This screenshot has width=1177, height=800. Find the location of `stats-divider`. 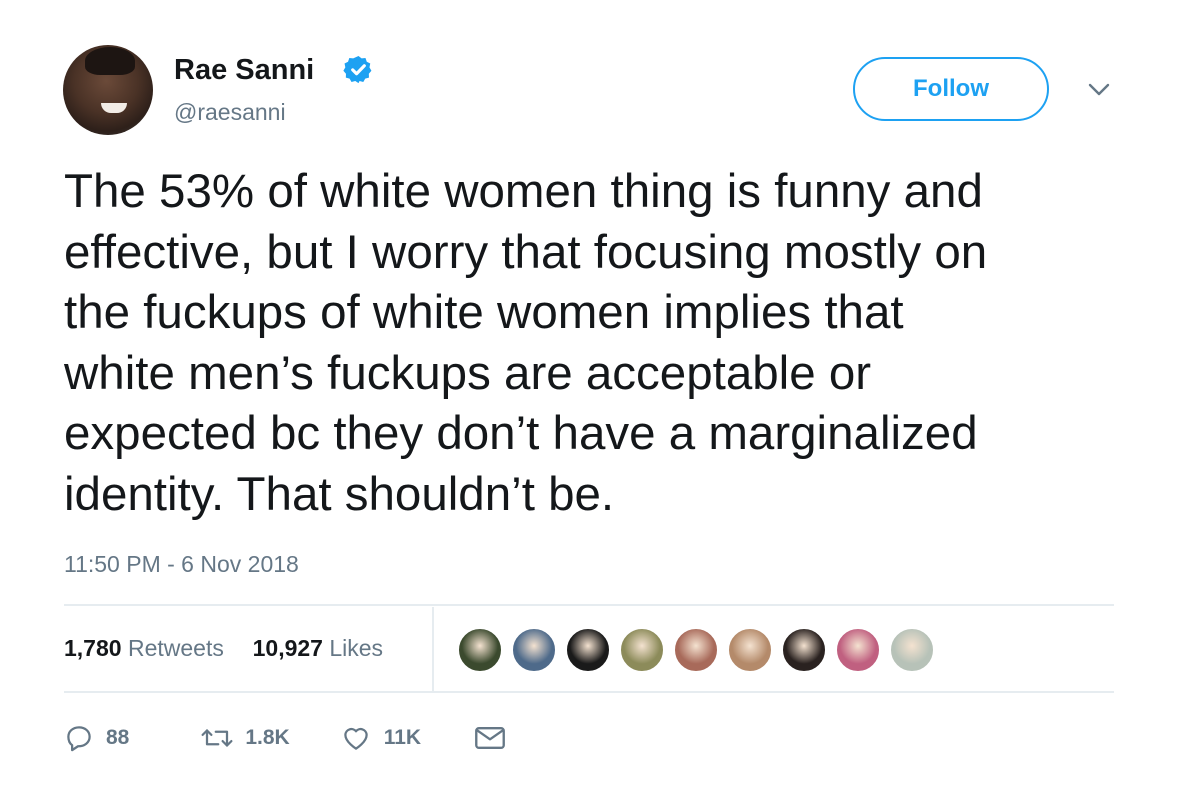

stats-divider is located at coordinates (433, 649).